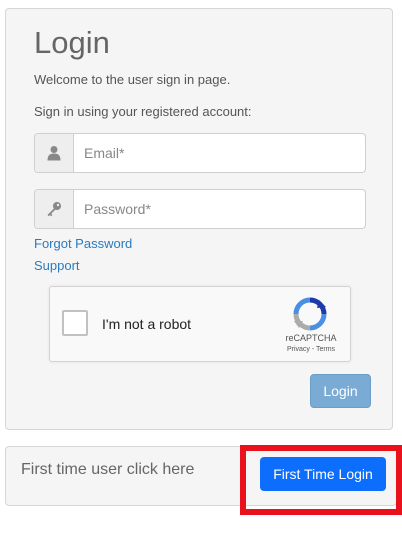  Describe the element at coordinates (340, 391) in the screenshot. I see `login-button: Login` at that location.